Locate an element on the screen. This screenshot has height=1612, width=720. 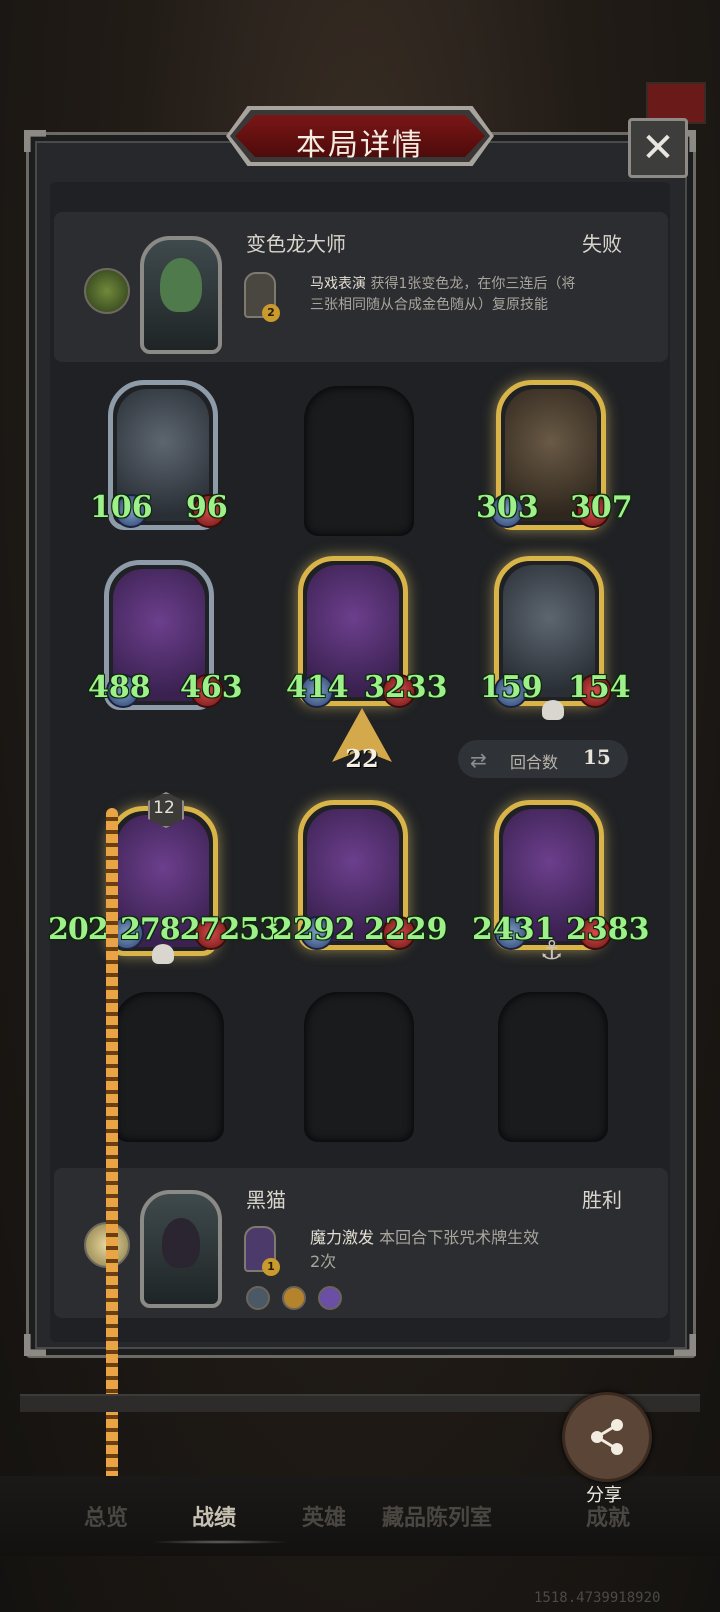
title-plate: 本局详情 is located at coordinates (360, 136).